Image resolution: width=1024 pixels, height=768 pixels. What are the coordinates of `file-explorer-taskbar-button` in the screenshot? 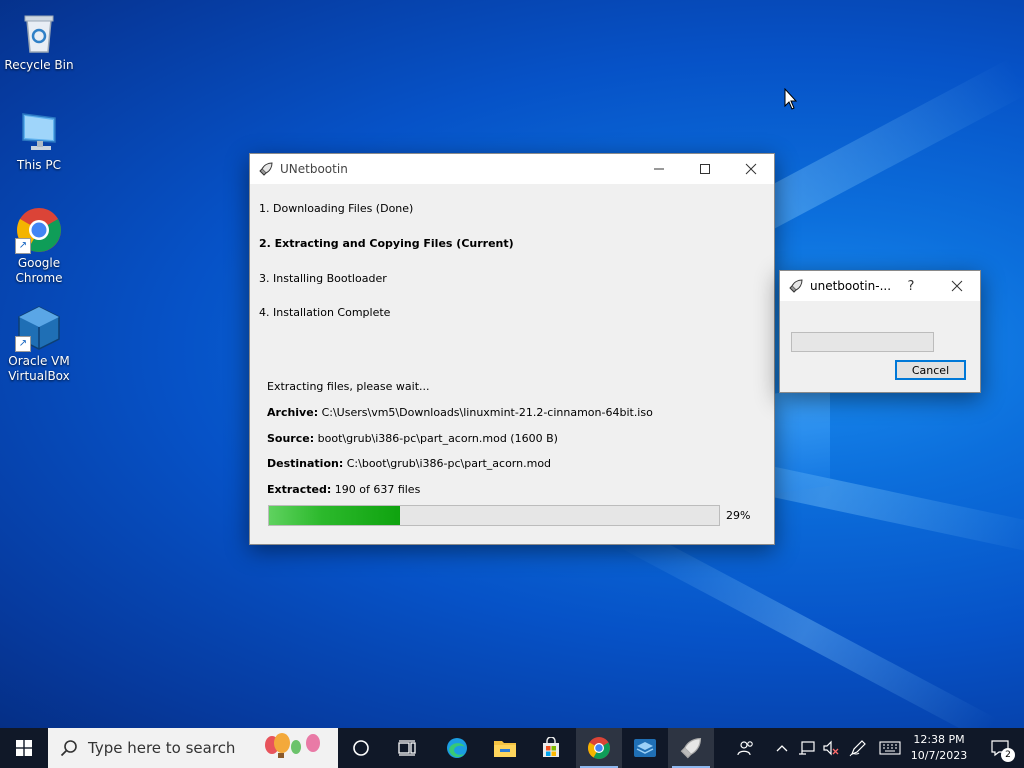 It's located at (505, 748).